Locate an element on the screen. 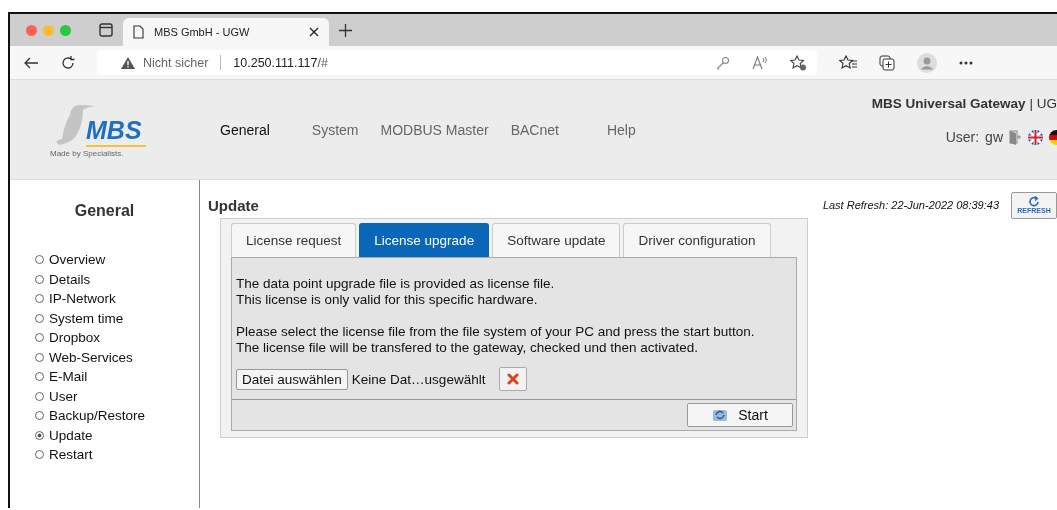 The height and width of the screenshot is (510, 1057). minimize-window-dot is located at coordinates (48, 30).